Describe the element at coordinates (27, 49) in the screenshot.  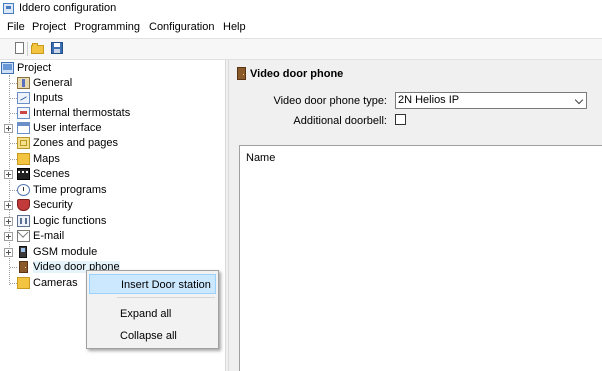
I see `toolbar-separator` at that location.